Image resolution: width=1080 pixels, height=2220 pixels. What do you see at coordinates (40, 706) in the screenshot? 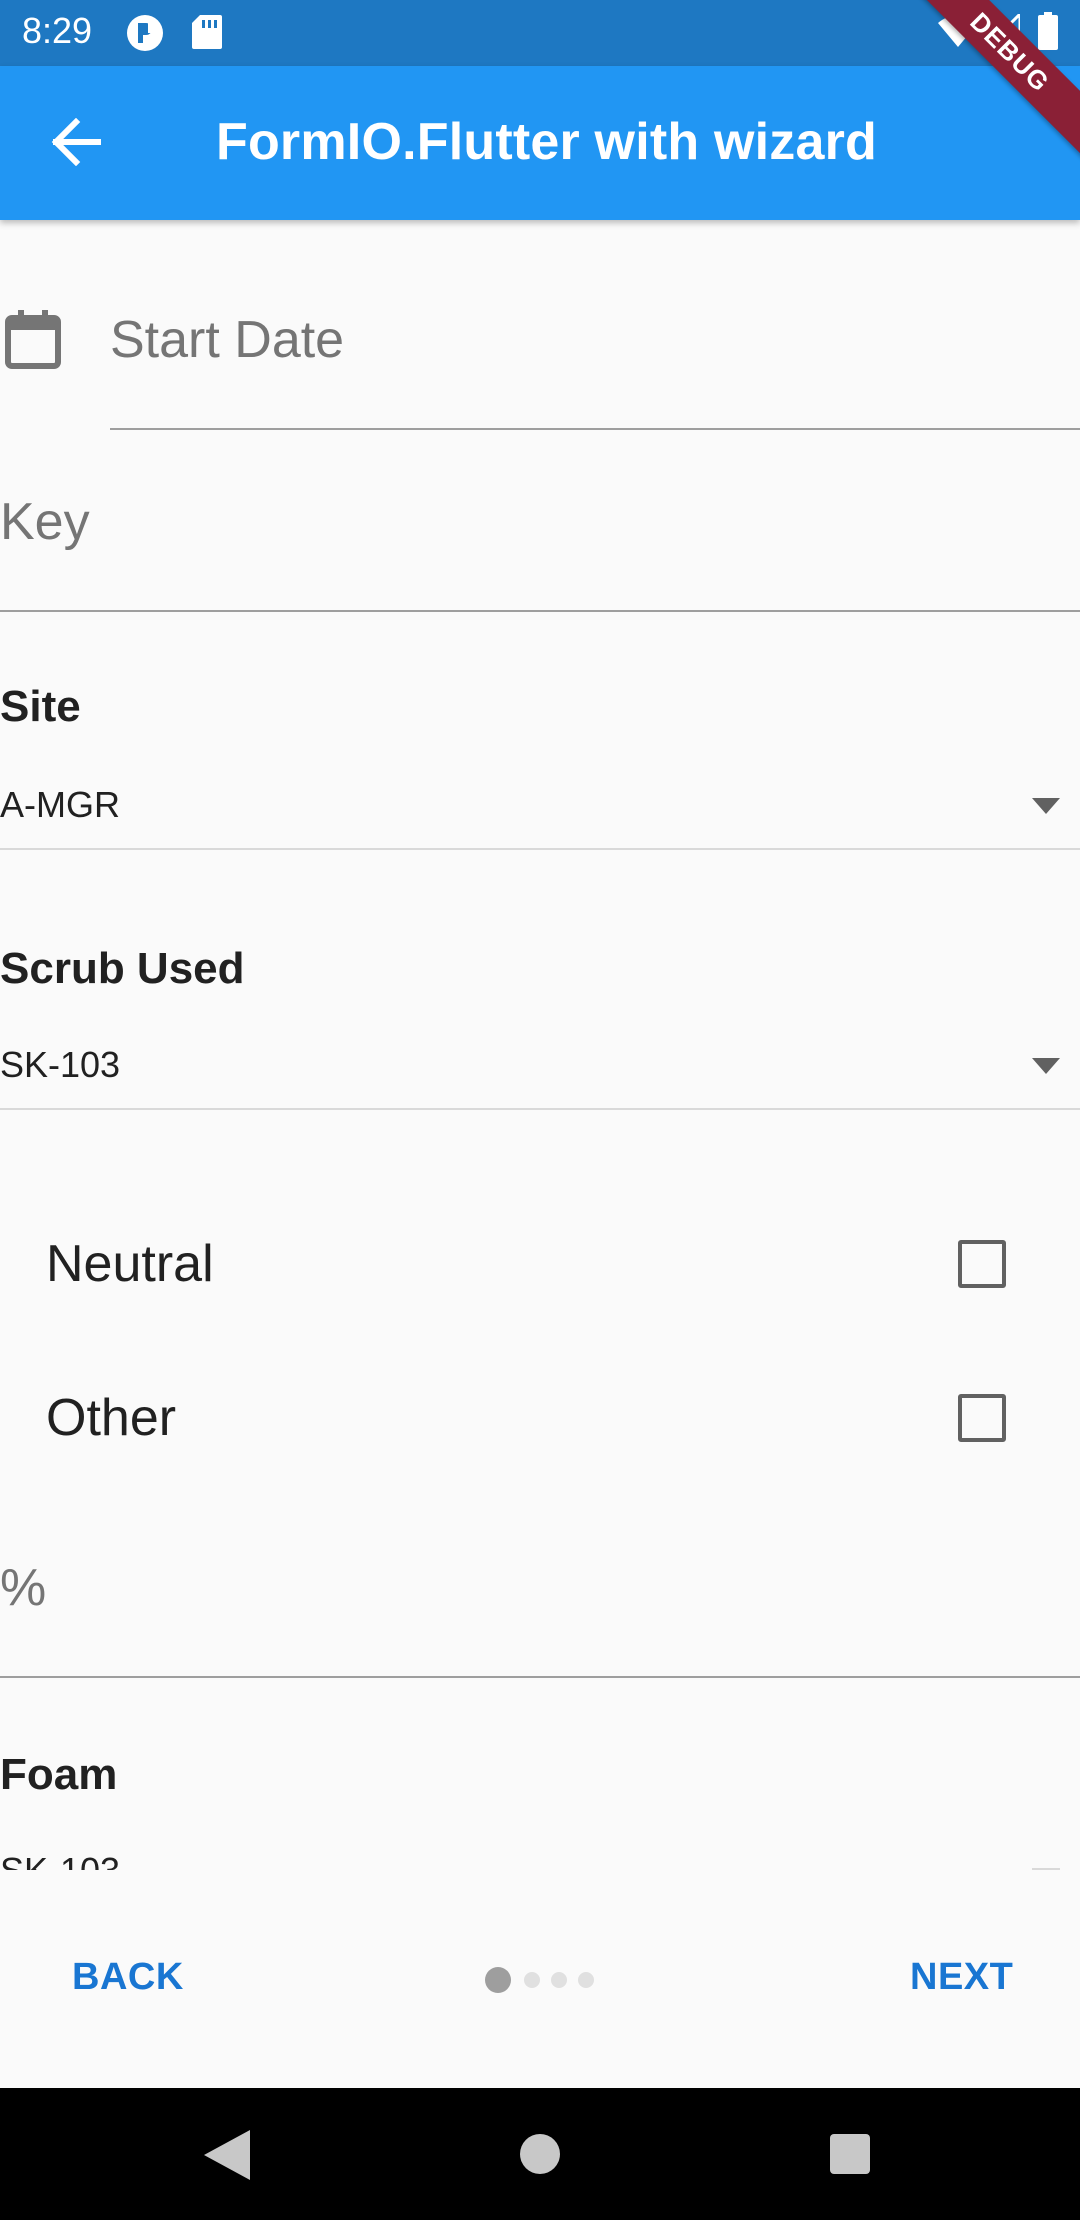
I see `site-label: Site` at bounding box center [40, 706].